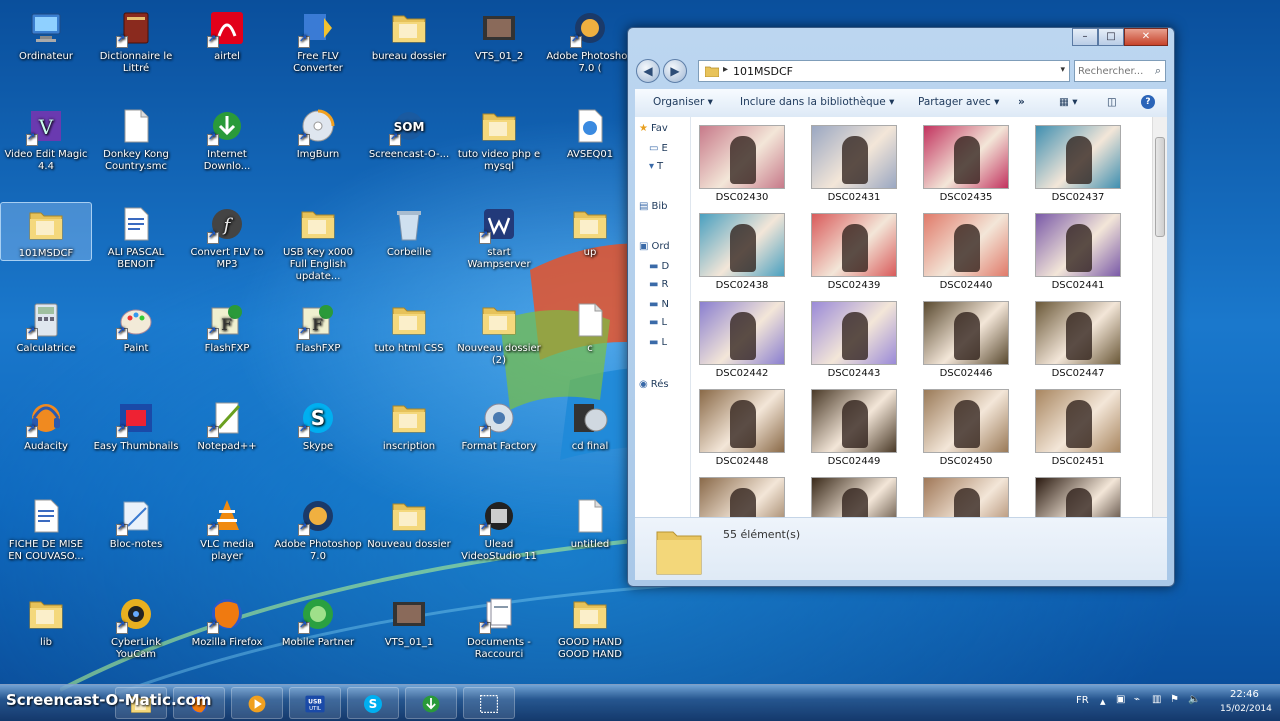 The width and height of the screenshot is (1280, 721). What do you see at coordinates (227, 424) in the screenshot?
I see `desktop-icon-notepad: Notepad++` at bounding box center [227, 424].